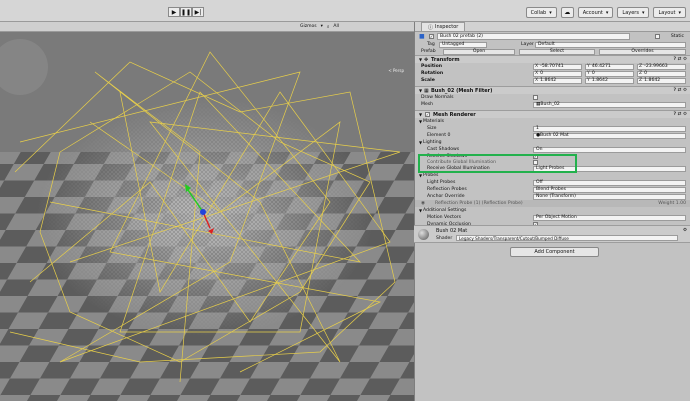 The image size is (690, 401). I want to click on collab-dropdown: Collab ▾, so click(541, 12).